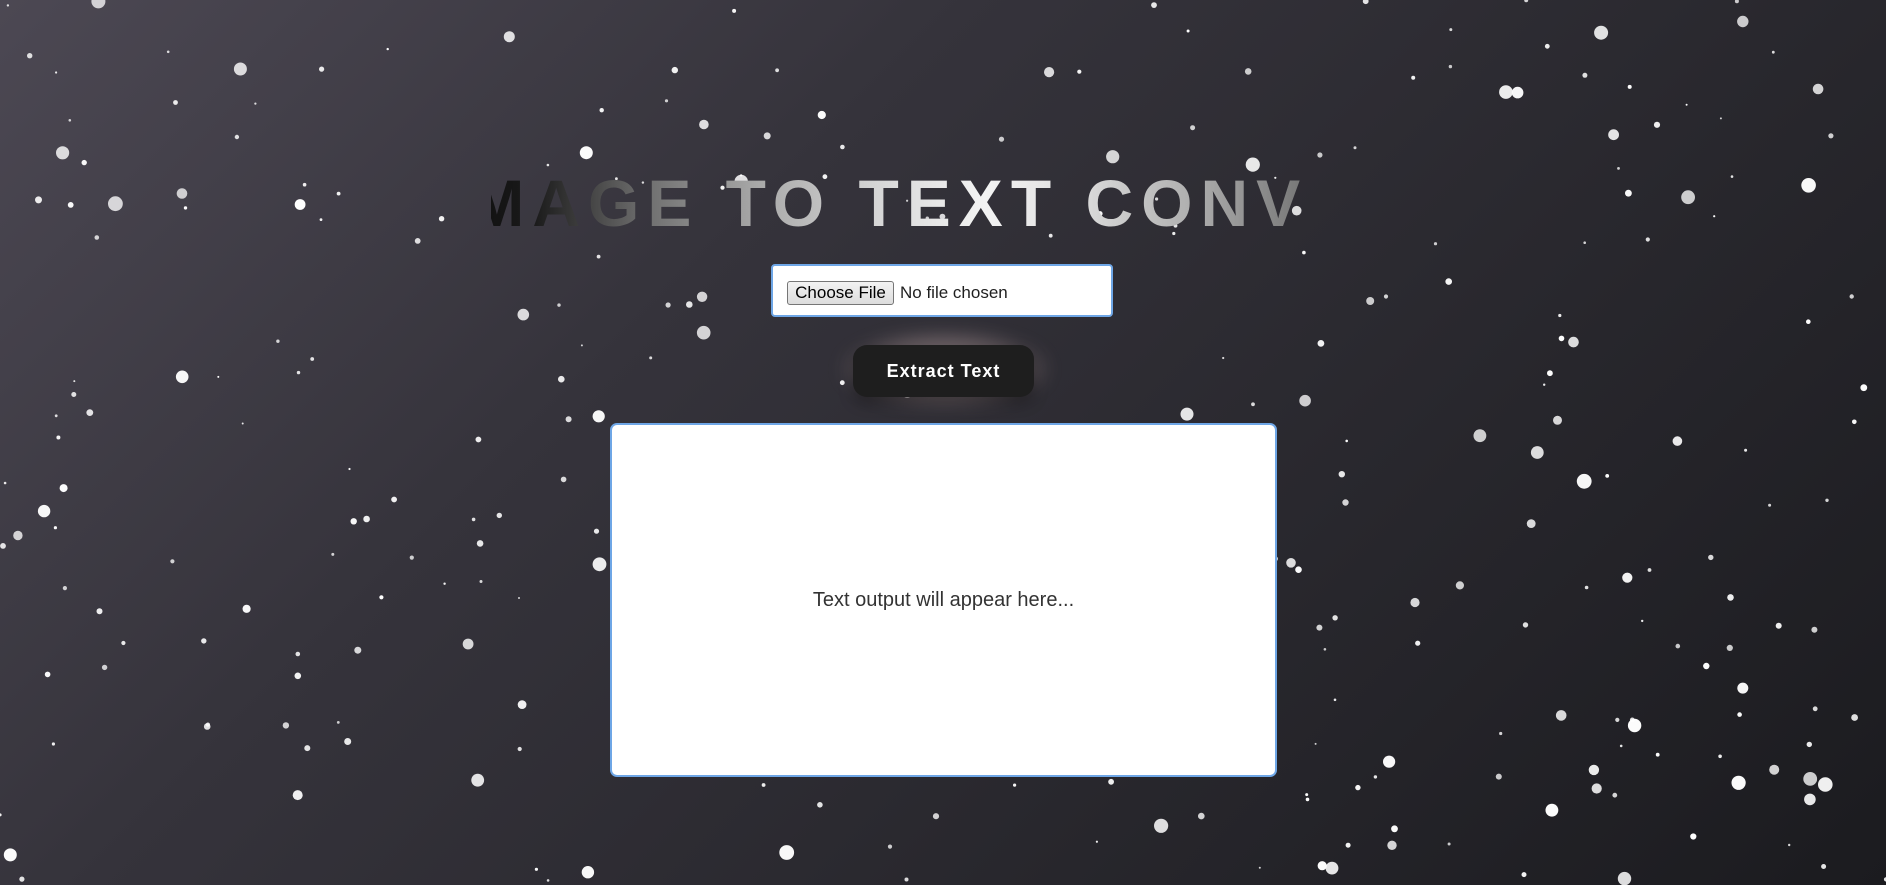 The width and height of the screenshot is (1886, 885). I want to click on extract-text-button: Extract Text, so click(943, 371).